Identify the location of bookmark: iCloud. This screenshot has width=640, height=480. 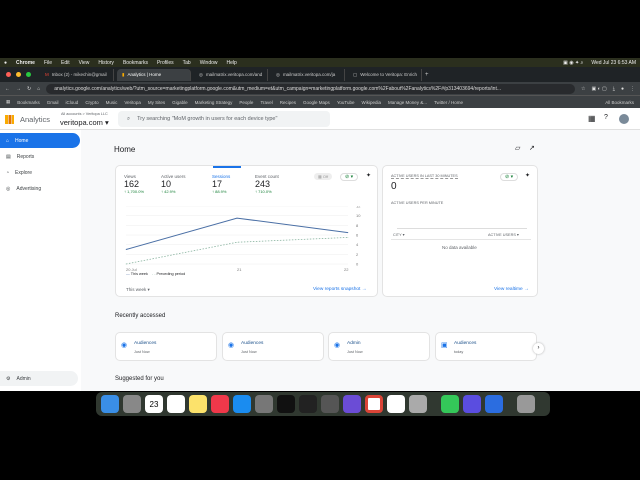
(72, 102).